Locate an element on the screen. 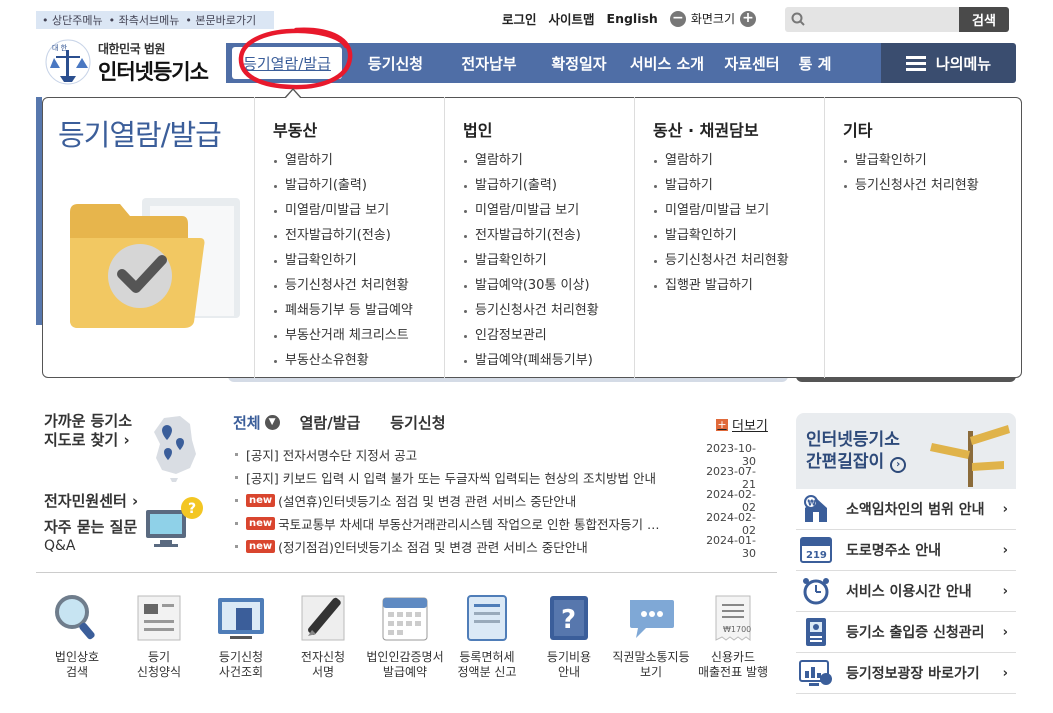  quick-seal-reservation: 법인인감증명서 발급예약 is located at coordinates (405, 636).